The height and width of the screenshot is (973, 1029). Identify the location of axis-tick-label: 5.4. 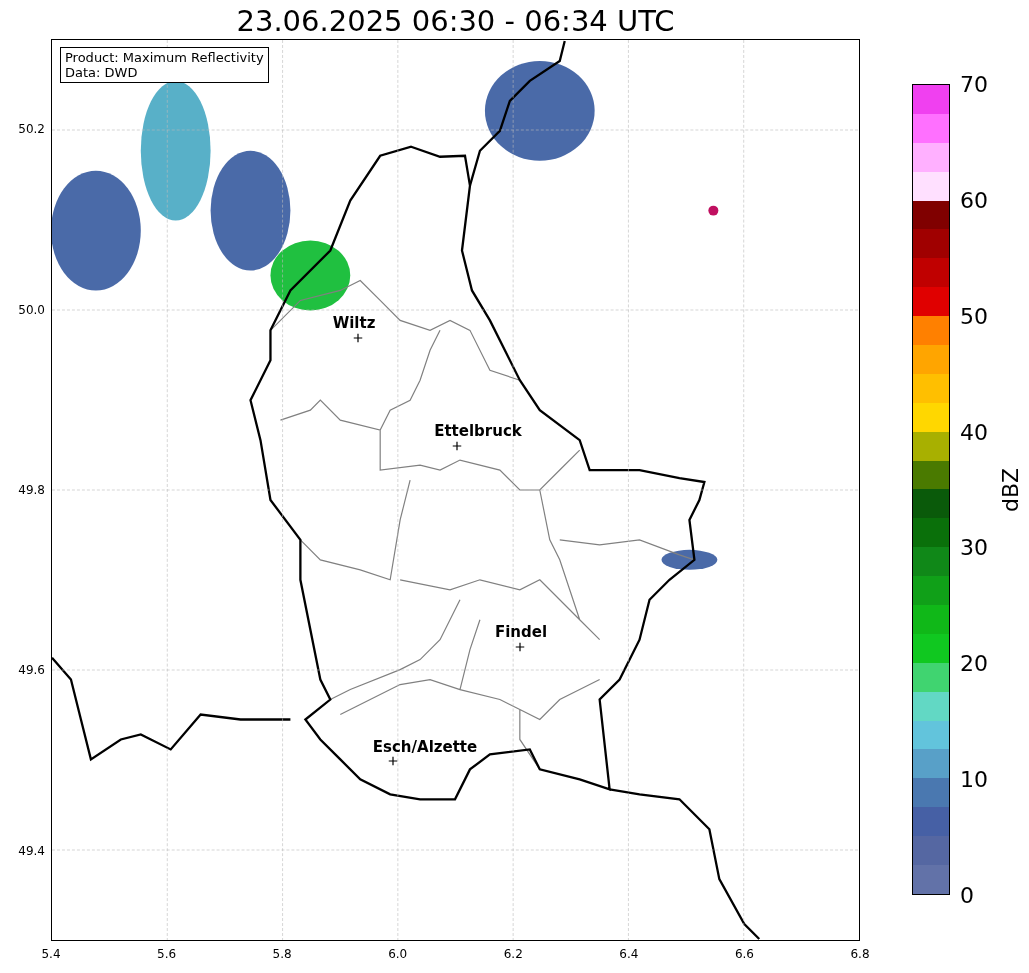
(51, 954).